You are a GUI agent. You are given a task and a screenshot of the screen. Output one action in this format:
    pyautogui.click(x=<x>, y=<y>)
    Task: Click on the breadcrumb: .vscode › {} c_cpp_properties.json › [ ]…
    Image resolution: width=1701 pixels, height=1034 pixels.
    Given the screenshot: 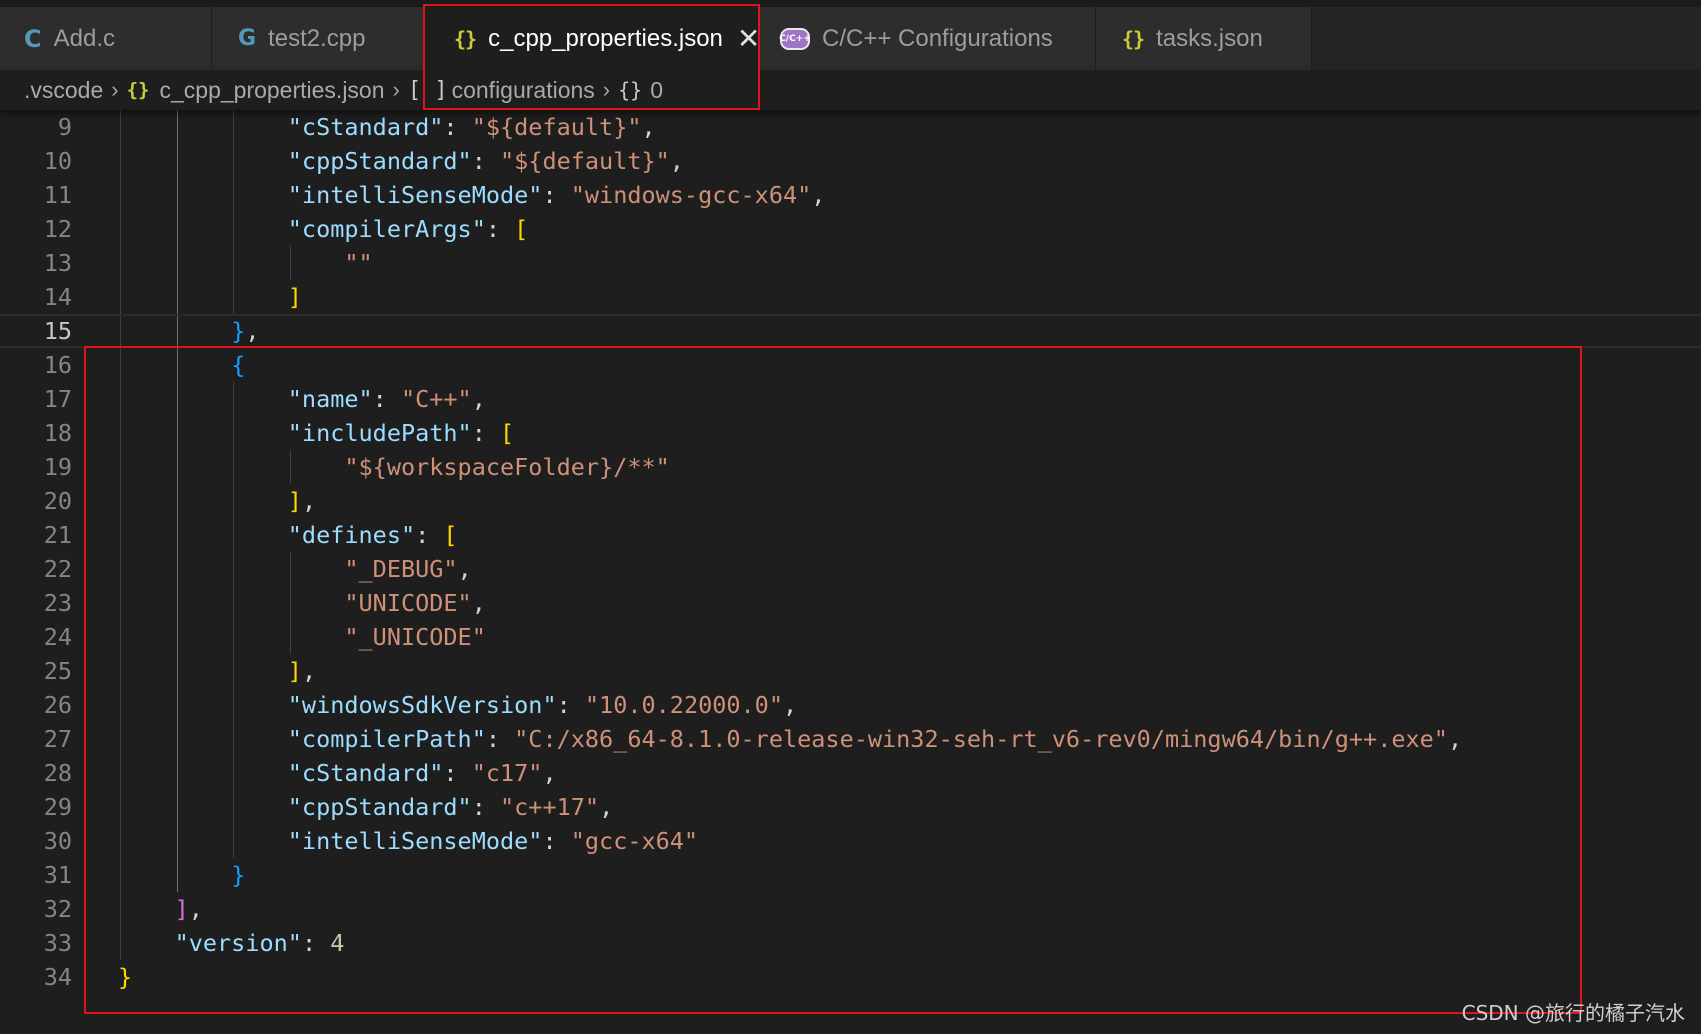 What is the action you would take?
    pyautogui.click(x=850, y=90)
    